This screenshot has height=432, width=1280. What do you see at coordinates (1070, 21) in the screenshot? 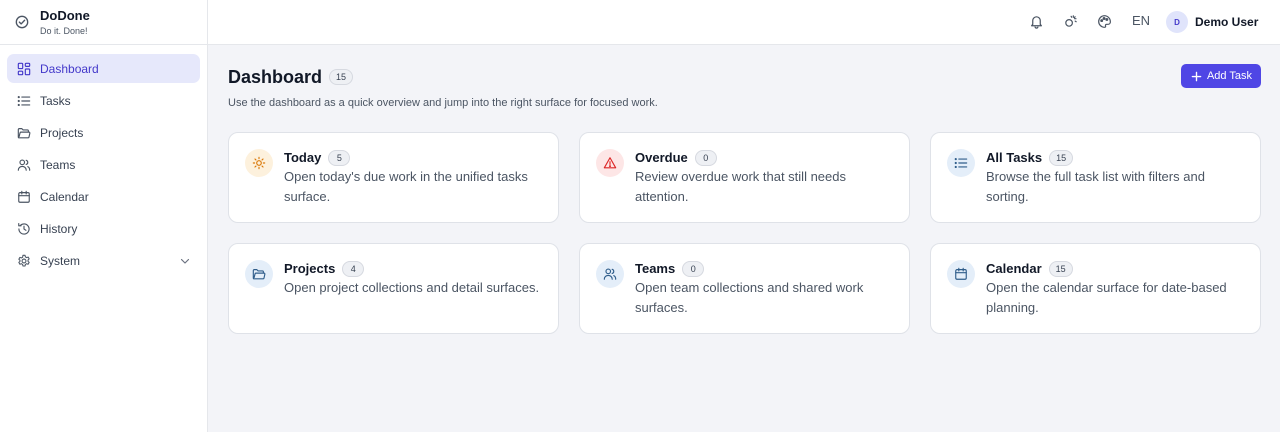
I see `theme-toggle-icon` at bounding box center [1070, 21].